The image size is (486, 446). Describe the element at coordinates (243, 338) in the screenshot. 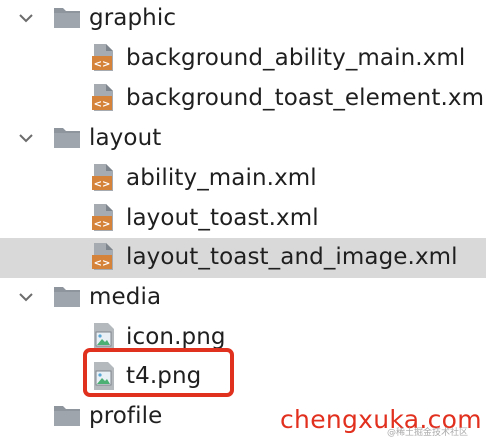

I see `tree-row-icon-png: icon.png` at that location.